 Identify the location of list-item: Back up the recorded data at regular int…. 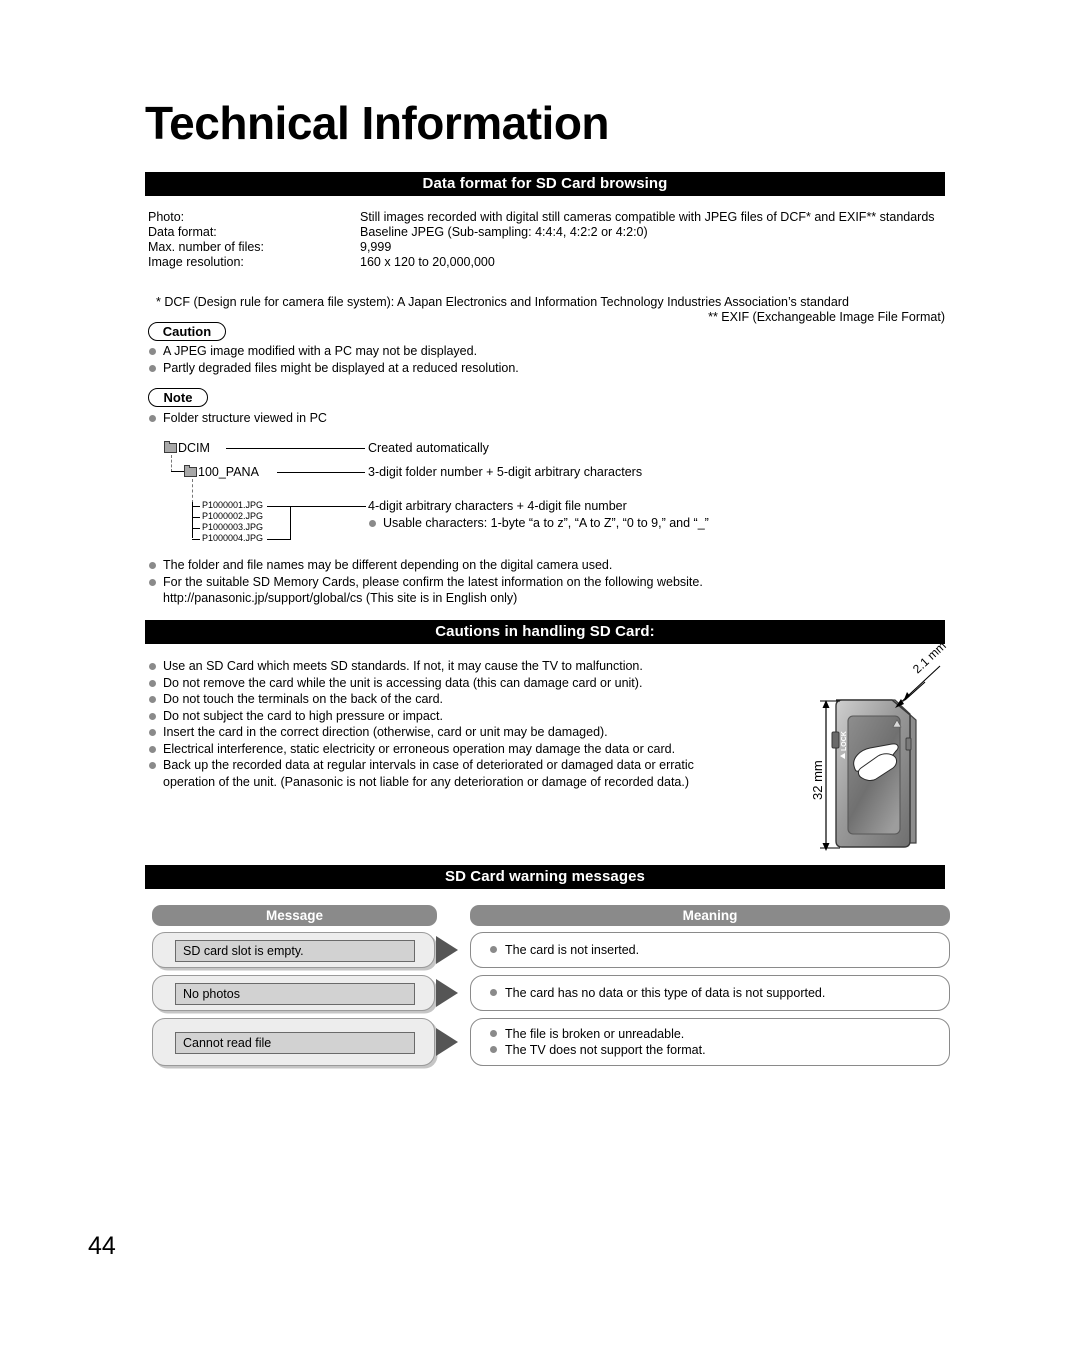
(488, 773).